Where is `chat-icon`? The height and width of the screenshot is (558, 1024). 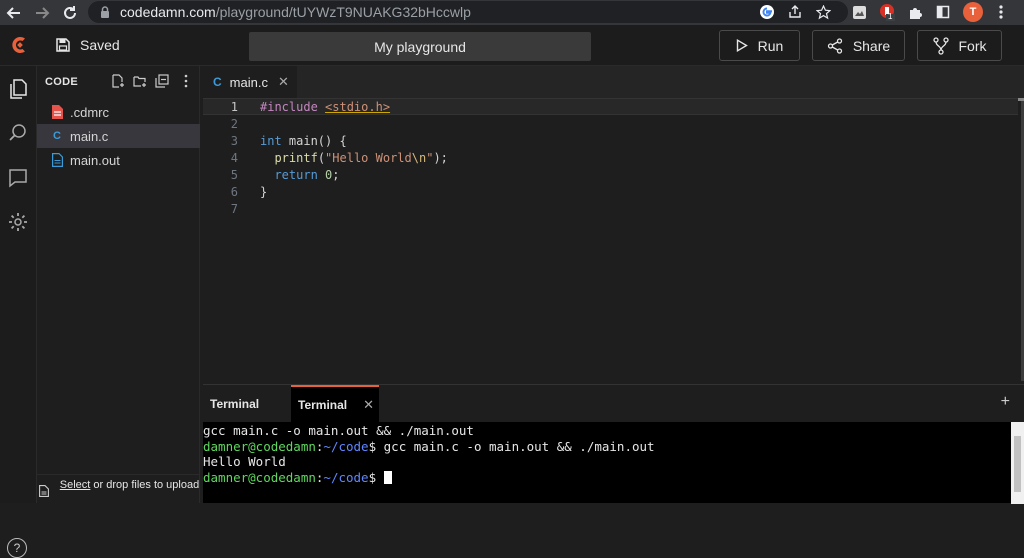 chat-icon is located at coordinates (18, 178).